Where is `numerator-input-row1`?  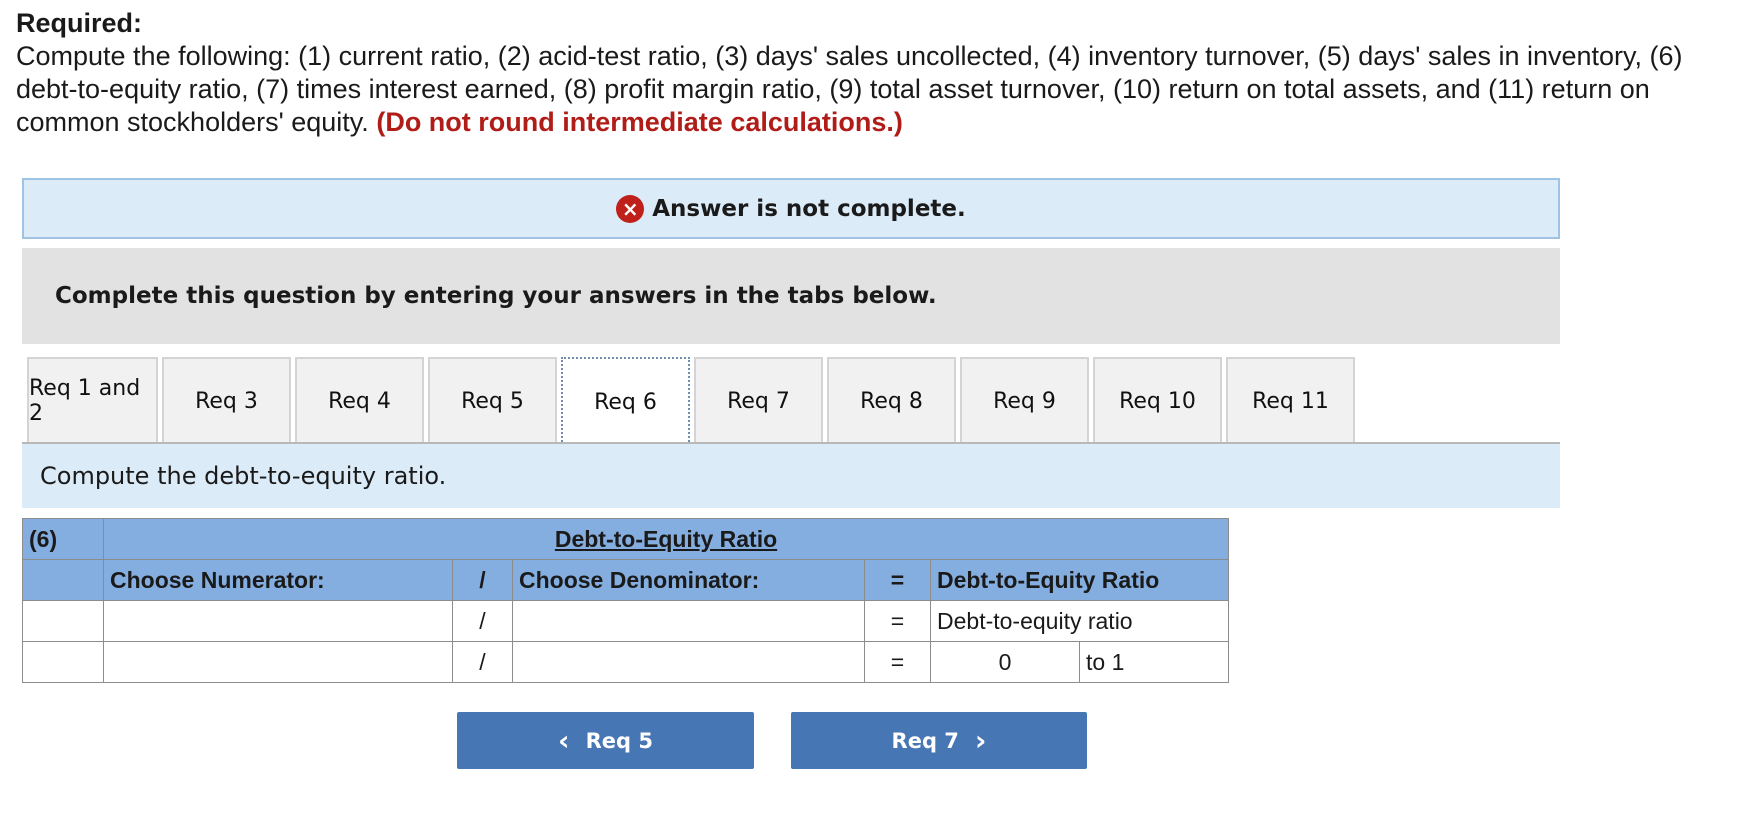 numerator-input-row1 is located at coordinates (278, 621).